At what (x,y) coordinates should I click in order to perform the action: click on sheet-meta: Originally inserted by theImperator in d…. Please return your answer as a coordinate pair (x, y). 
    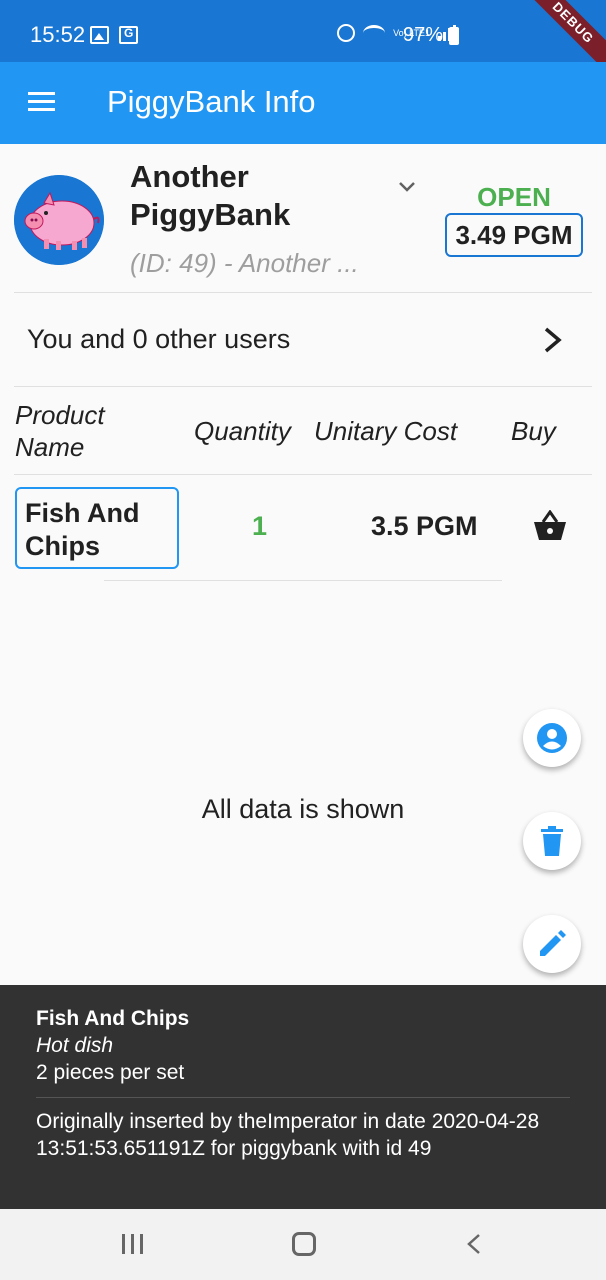
    Looking at the image, I should click on (288, 1135).